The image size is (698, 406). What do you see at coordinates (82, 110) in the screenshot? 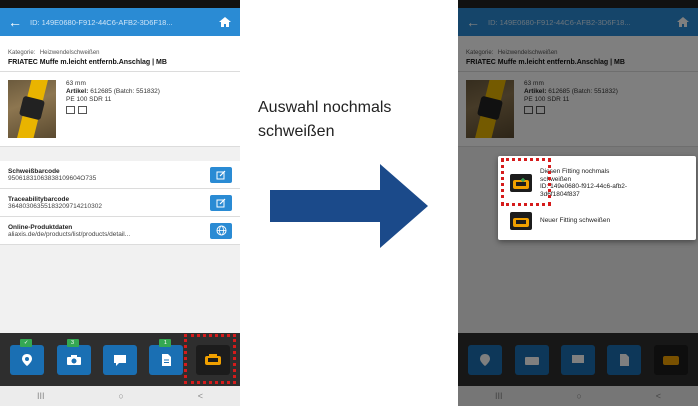
I see `barcode-icon` at bounding box center [82, 110].